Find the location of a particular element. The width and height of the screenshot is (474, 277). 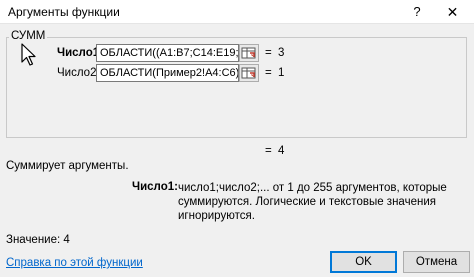

total-equals: = is located at coordinates (268, 151).